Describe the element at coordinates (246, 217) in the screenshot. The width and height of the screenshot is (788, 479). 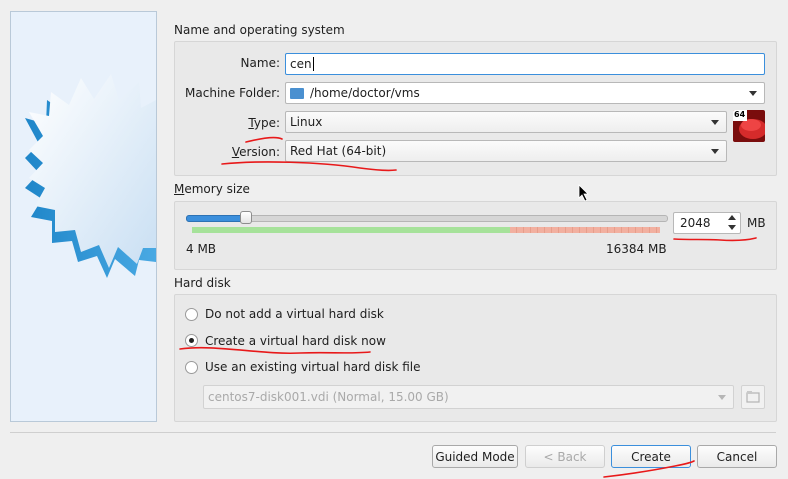
I see `memory-slider-handle` at that location.